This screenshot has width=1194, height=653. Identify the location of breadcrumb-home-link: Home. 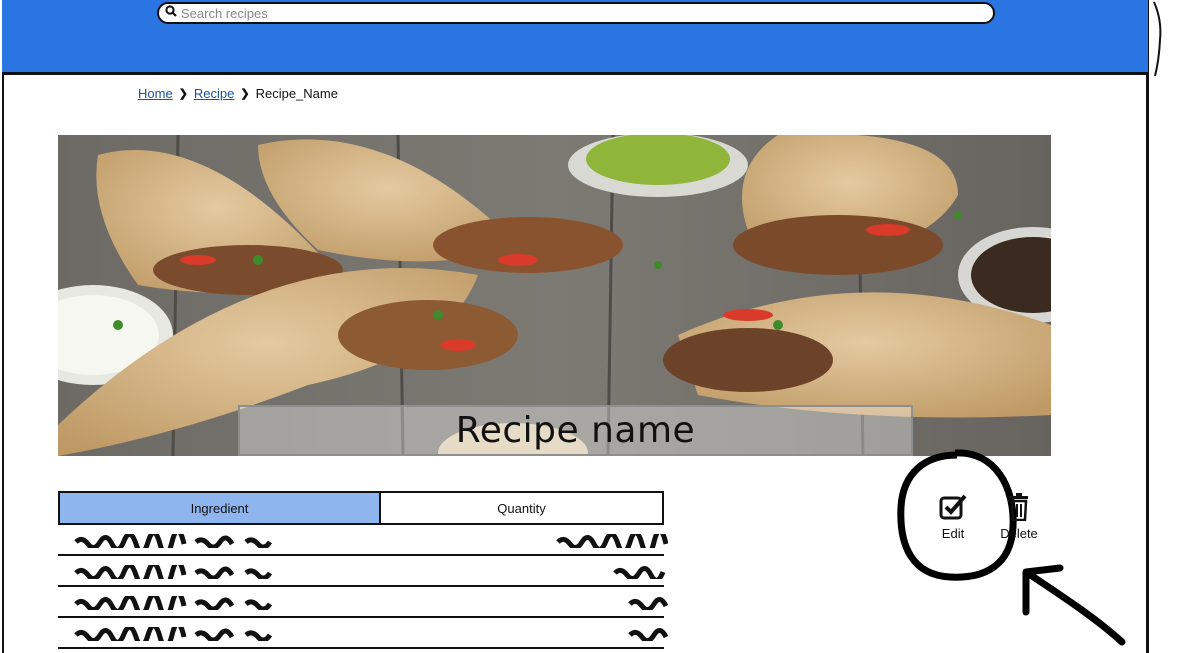
(155, 93).